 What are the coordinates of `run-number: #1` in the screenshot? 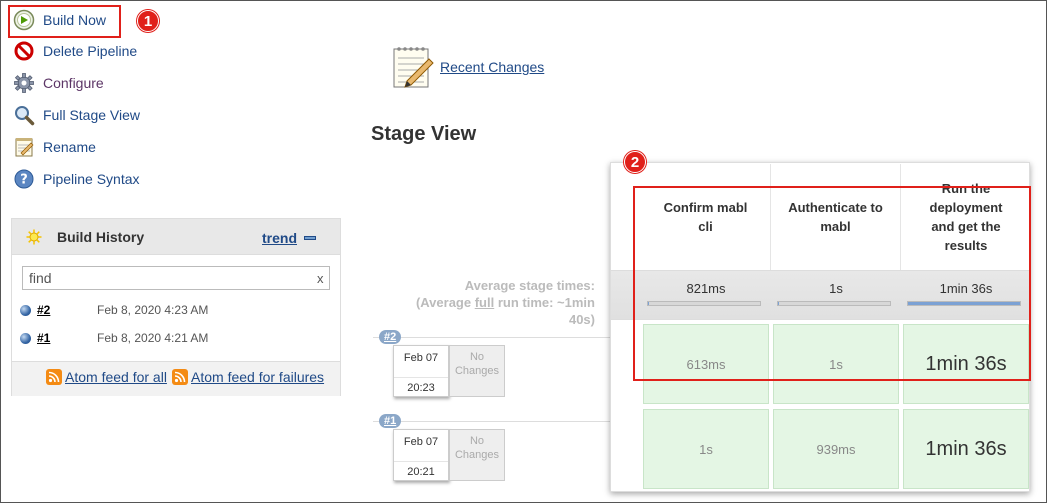 It's located at (390, 421).